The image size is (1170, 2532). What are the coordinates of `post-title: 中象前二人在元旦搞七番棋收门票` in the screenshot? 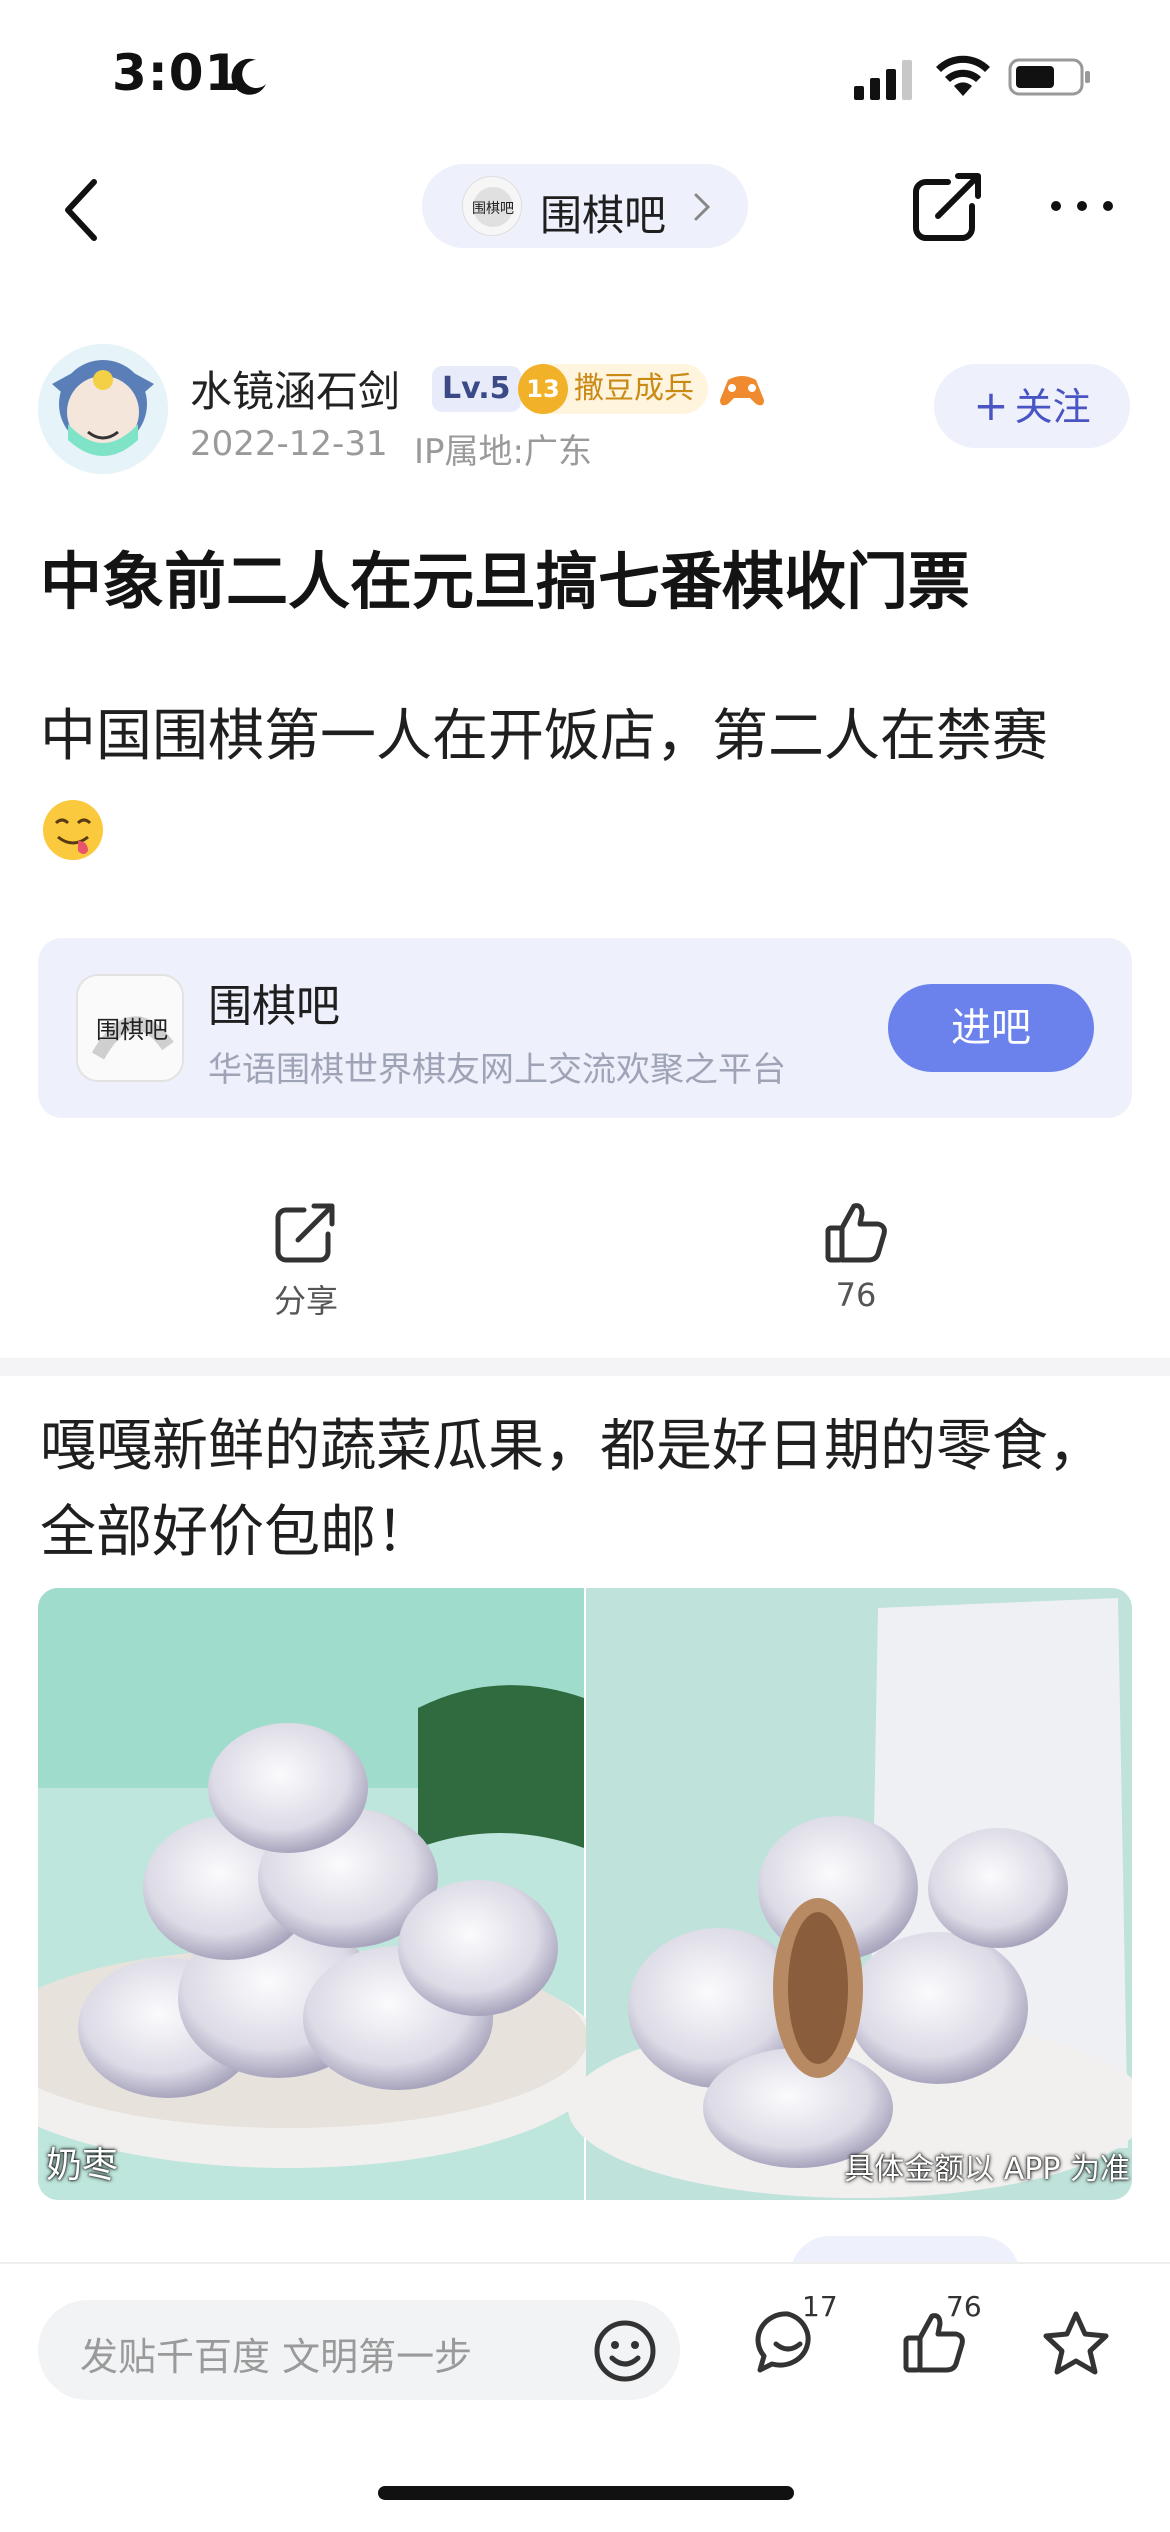 It's located at (505, 581).